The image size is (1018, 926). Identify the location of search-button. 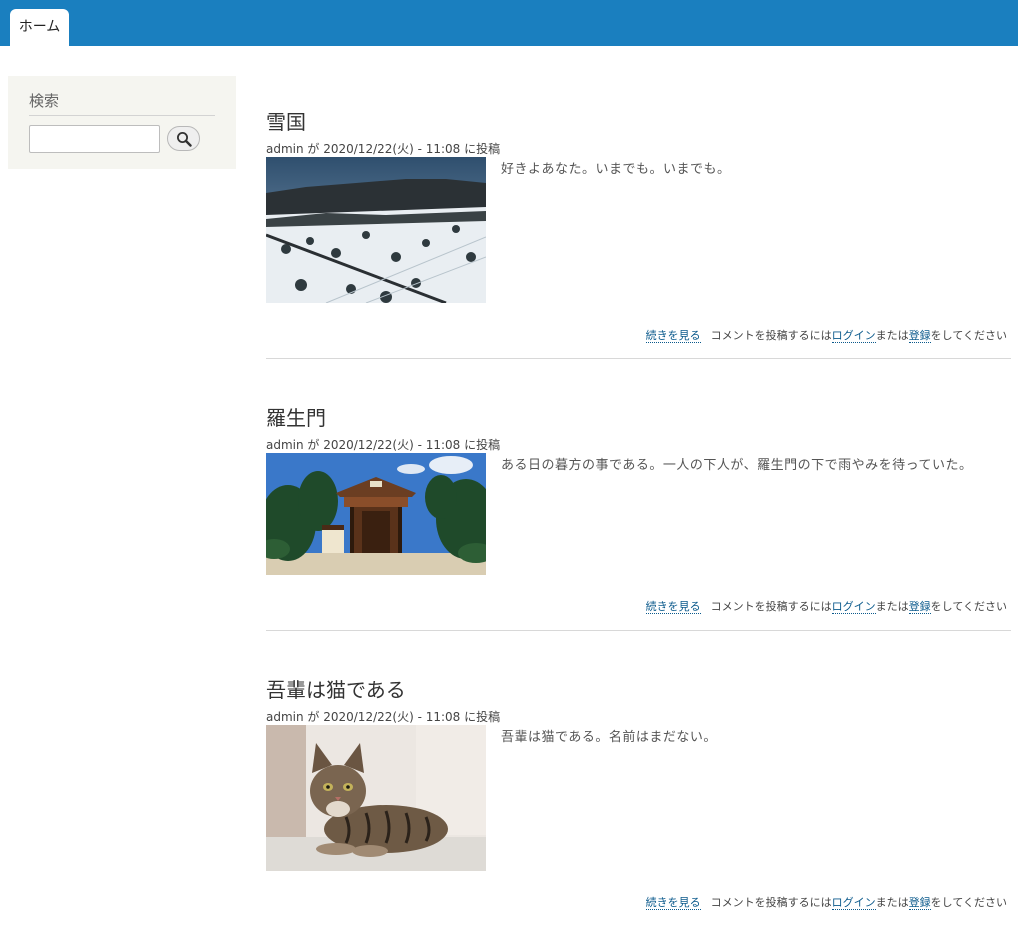
(183, 138).